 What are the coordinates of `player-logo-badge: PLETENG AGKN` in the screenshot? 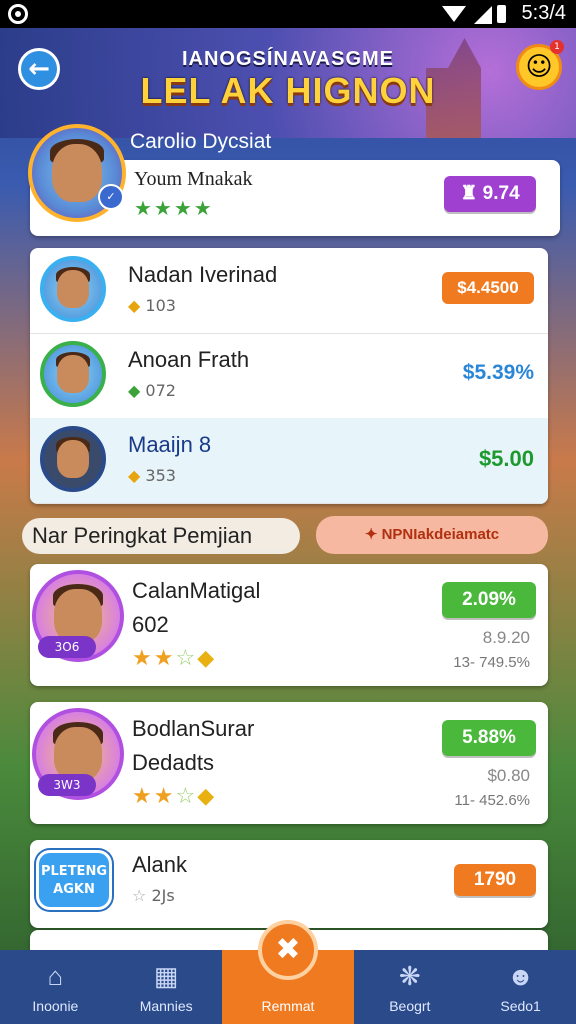 It's located at (74, 880).